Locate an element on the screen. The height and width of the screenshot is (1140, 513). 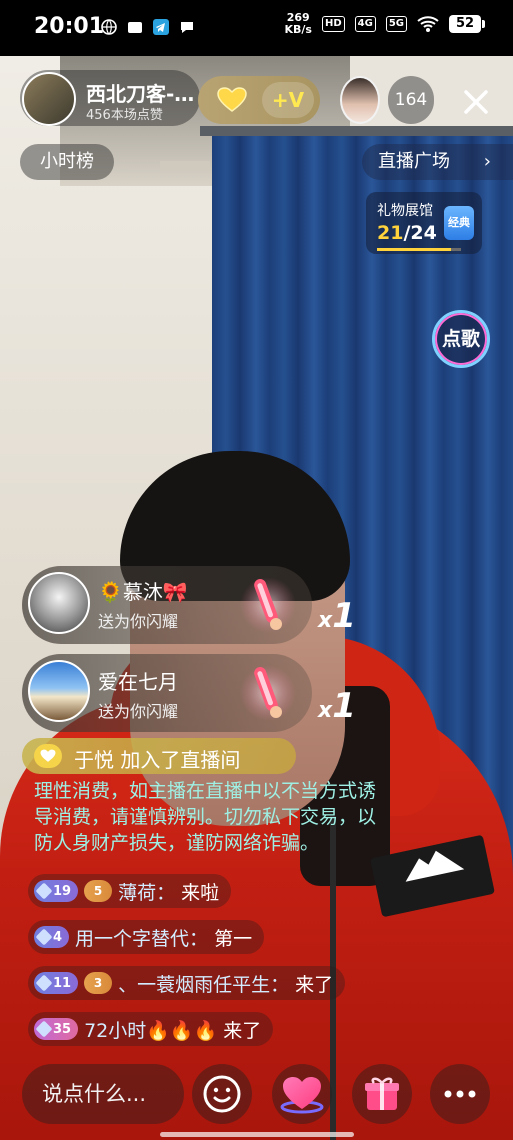
close-button is located at coordinates (476, 102).